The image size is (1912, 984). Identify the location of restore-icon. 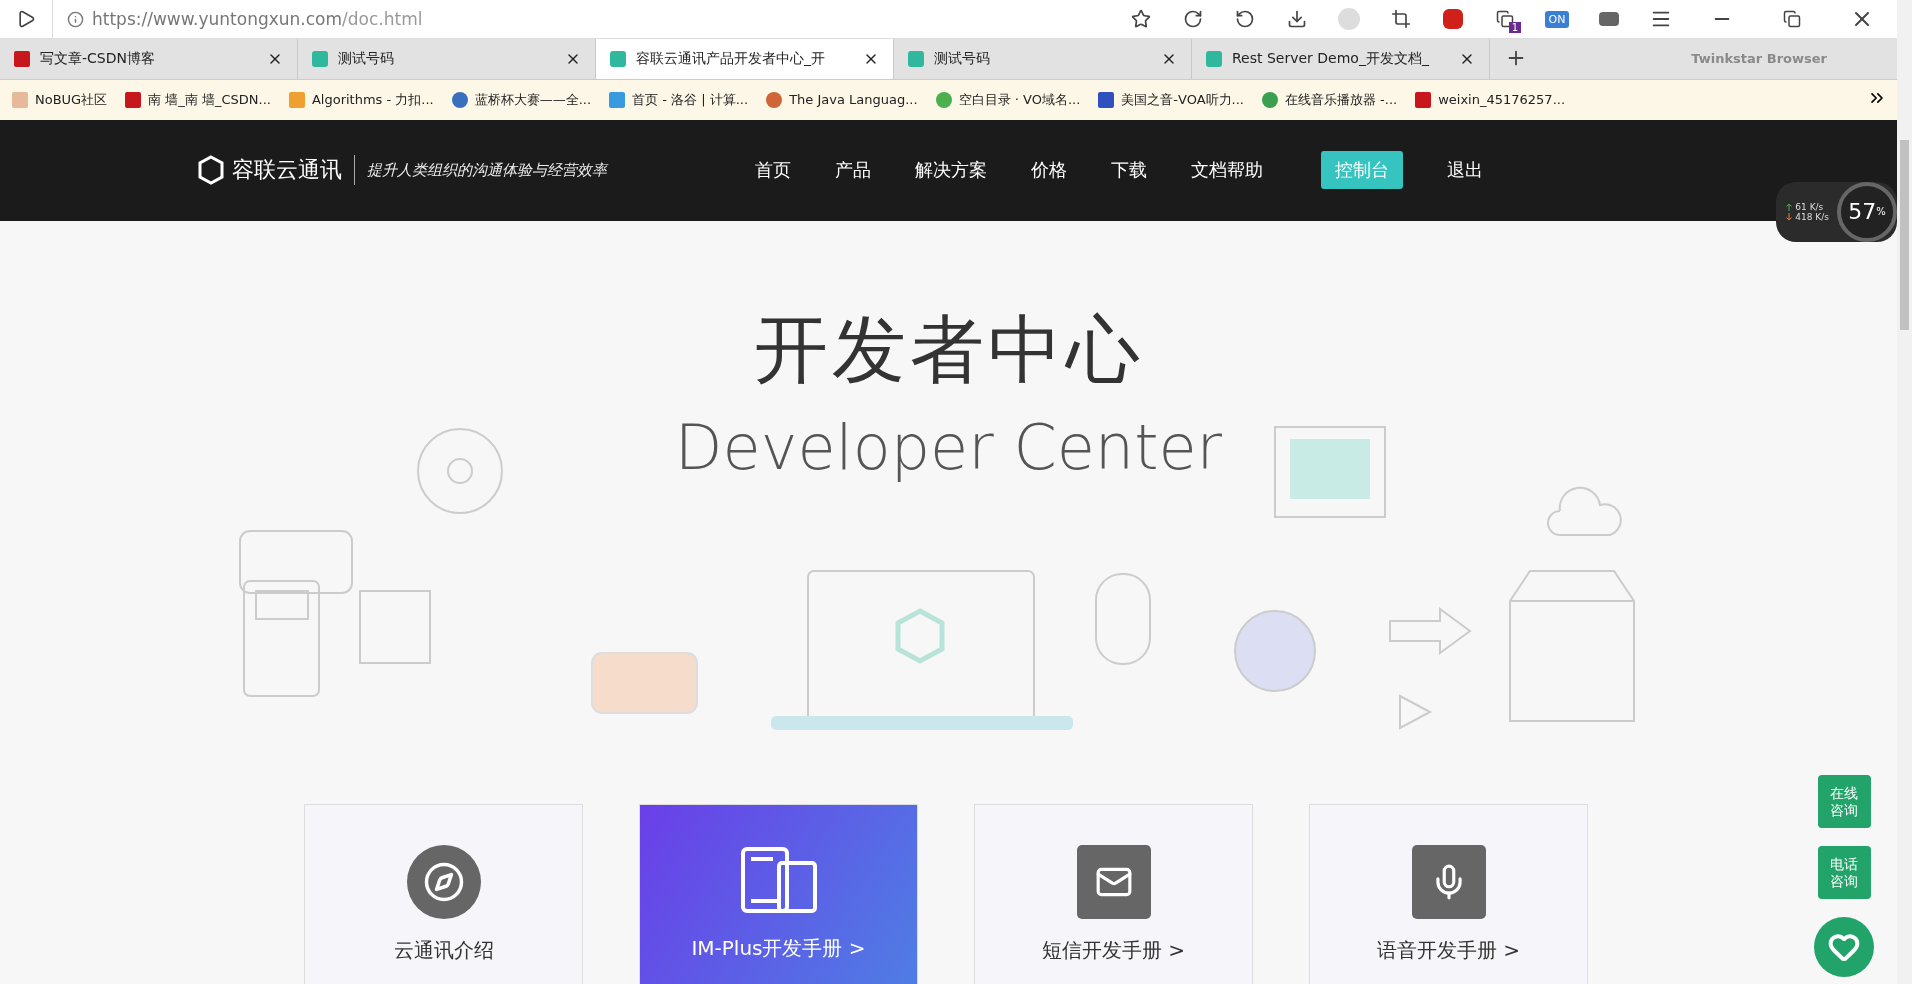
(1792, 19).